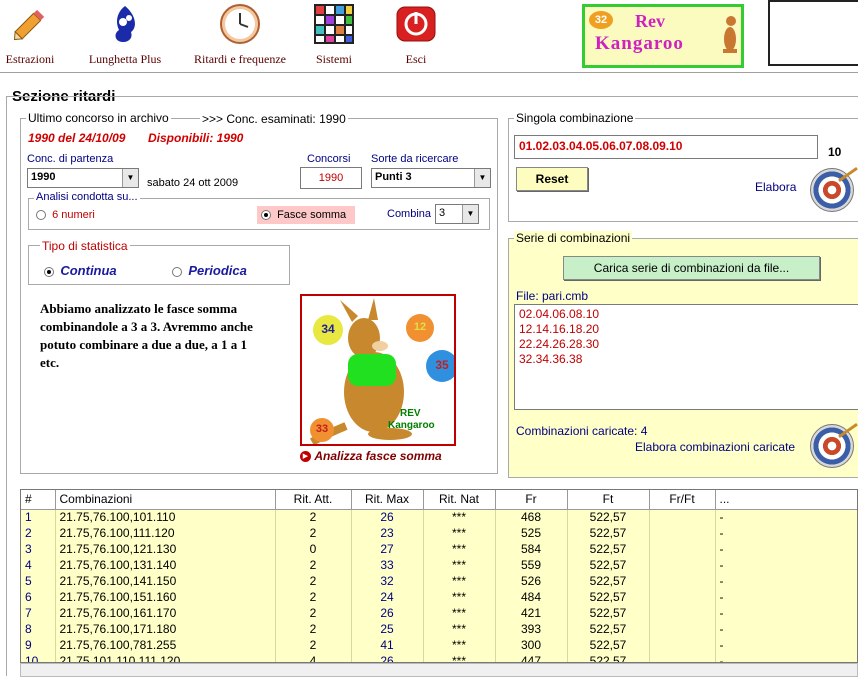 This screenshot has width=858, height=680. What do you see at coordinates (457, 214) in the screenshot?
I see `combina-select: 3 ▼` at bounding box center [457, 214].